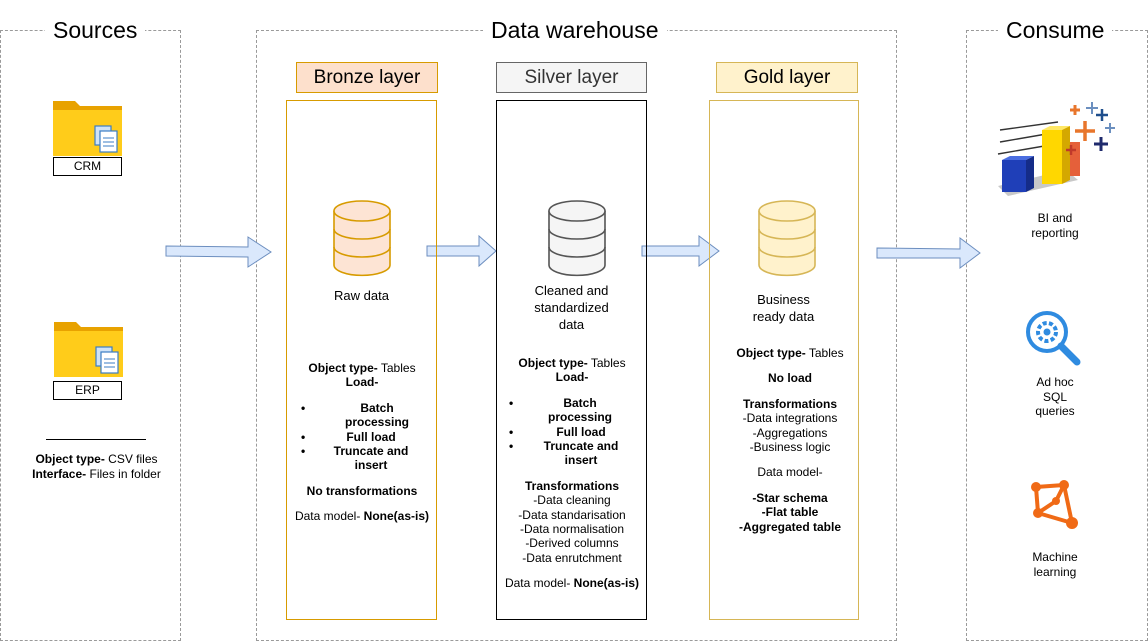 This screenshot has width=1148, height=641. Describe the element at coordinates (361, 295) in the screenshot. I see `bronze-caption: Raw data` at that location.